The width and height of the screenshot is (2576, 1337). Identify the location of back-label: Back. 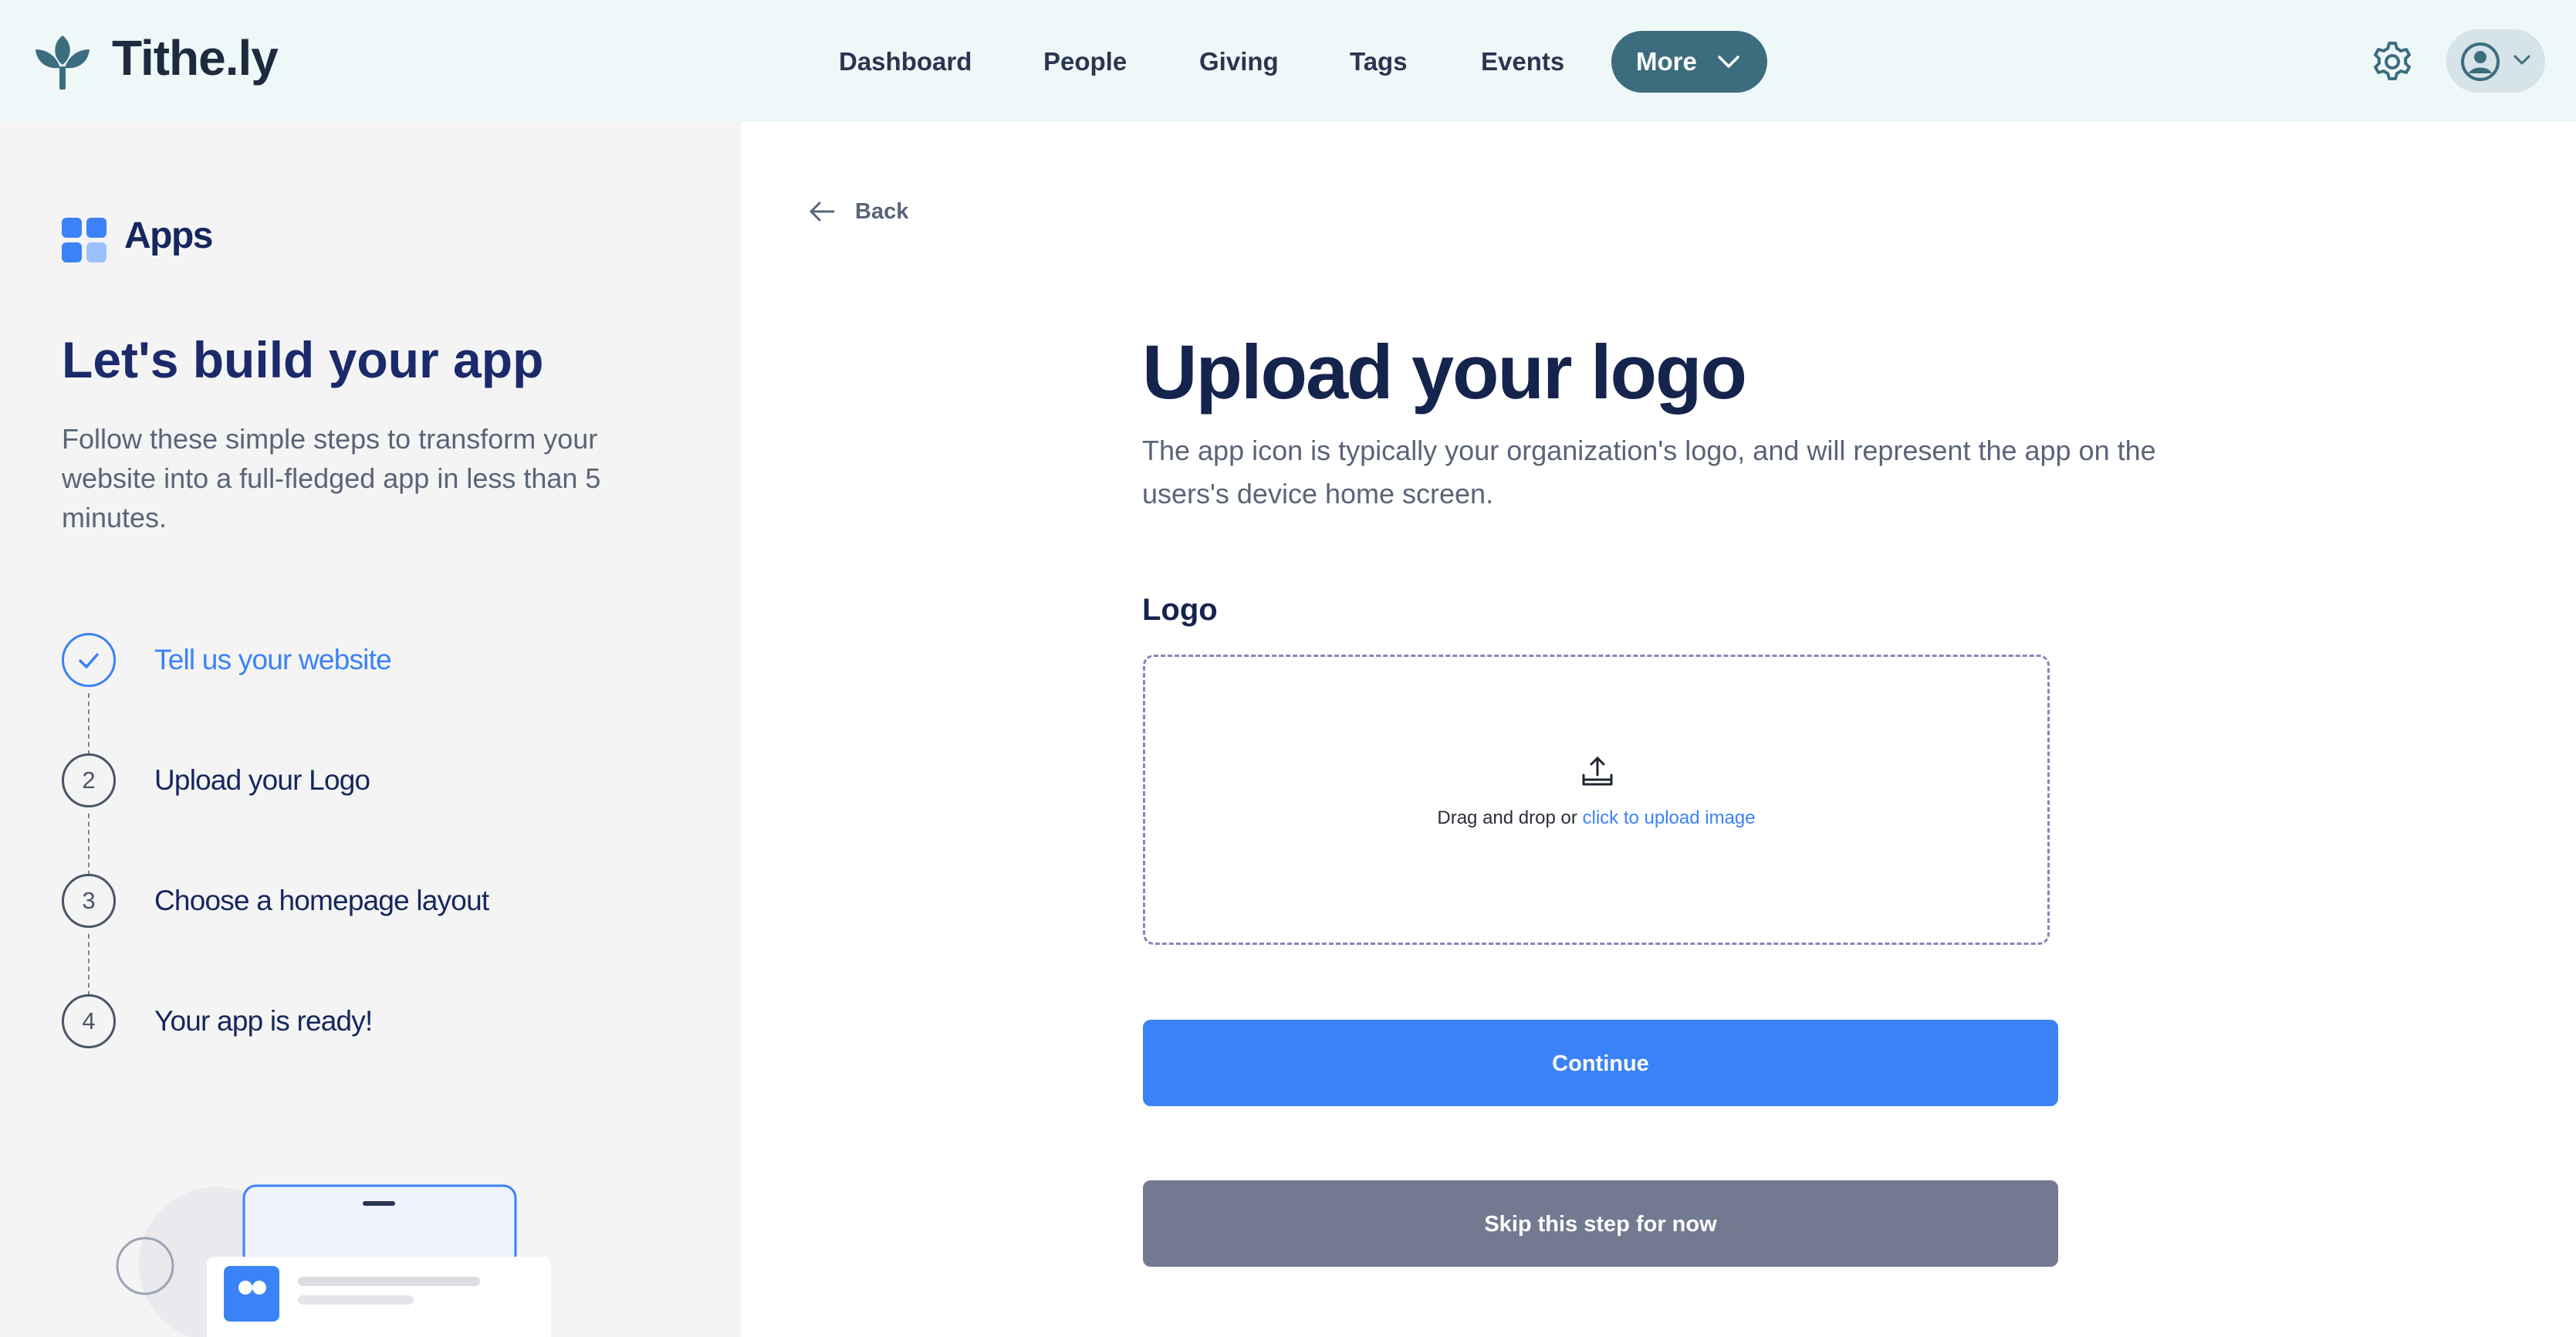
(882, 211).